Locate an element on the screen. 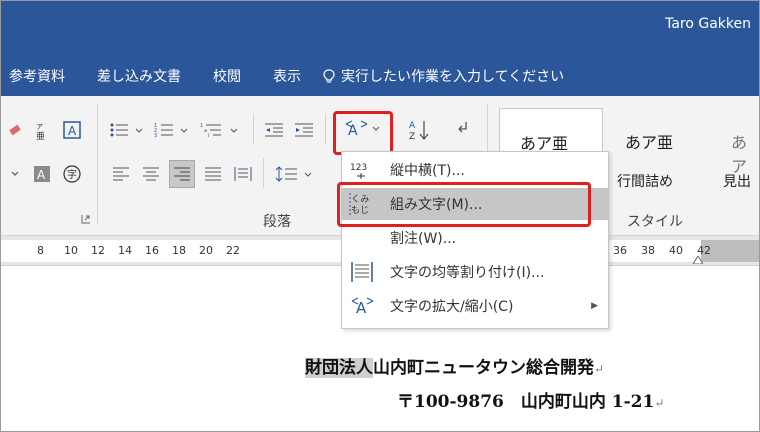 The height and width of the screenshot is (432, 760). multilevel-list-button: 1ai is located at coordinates (221, 130).